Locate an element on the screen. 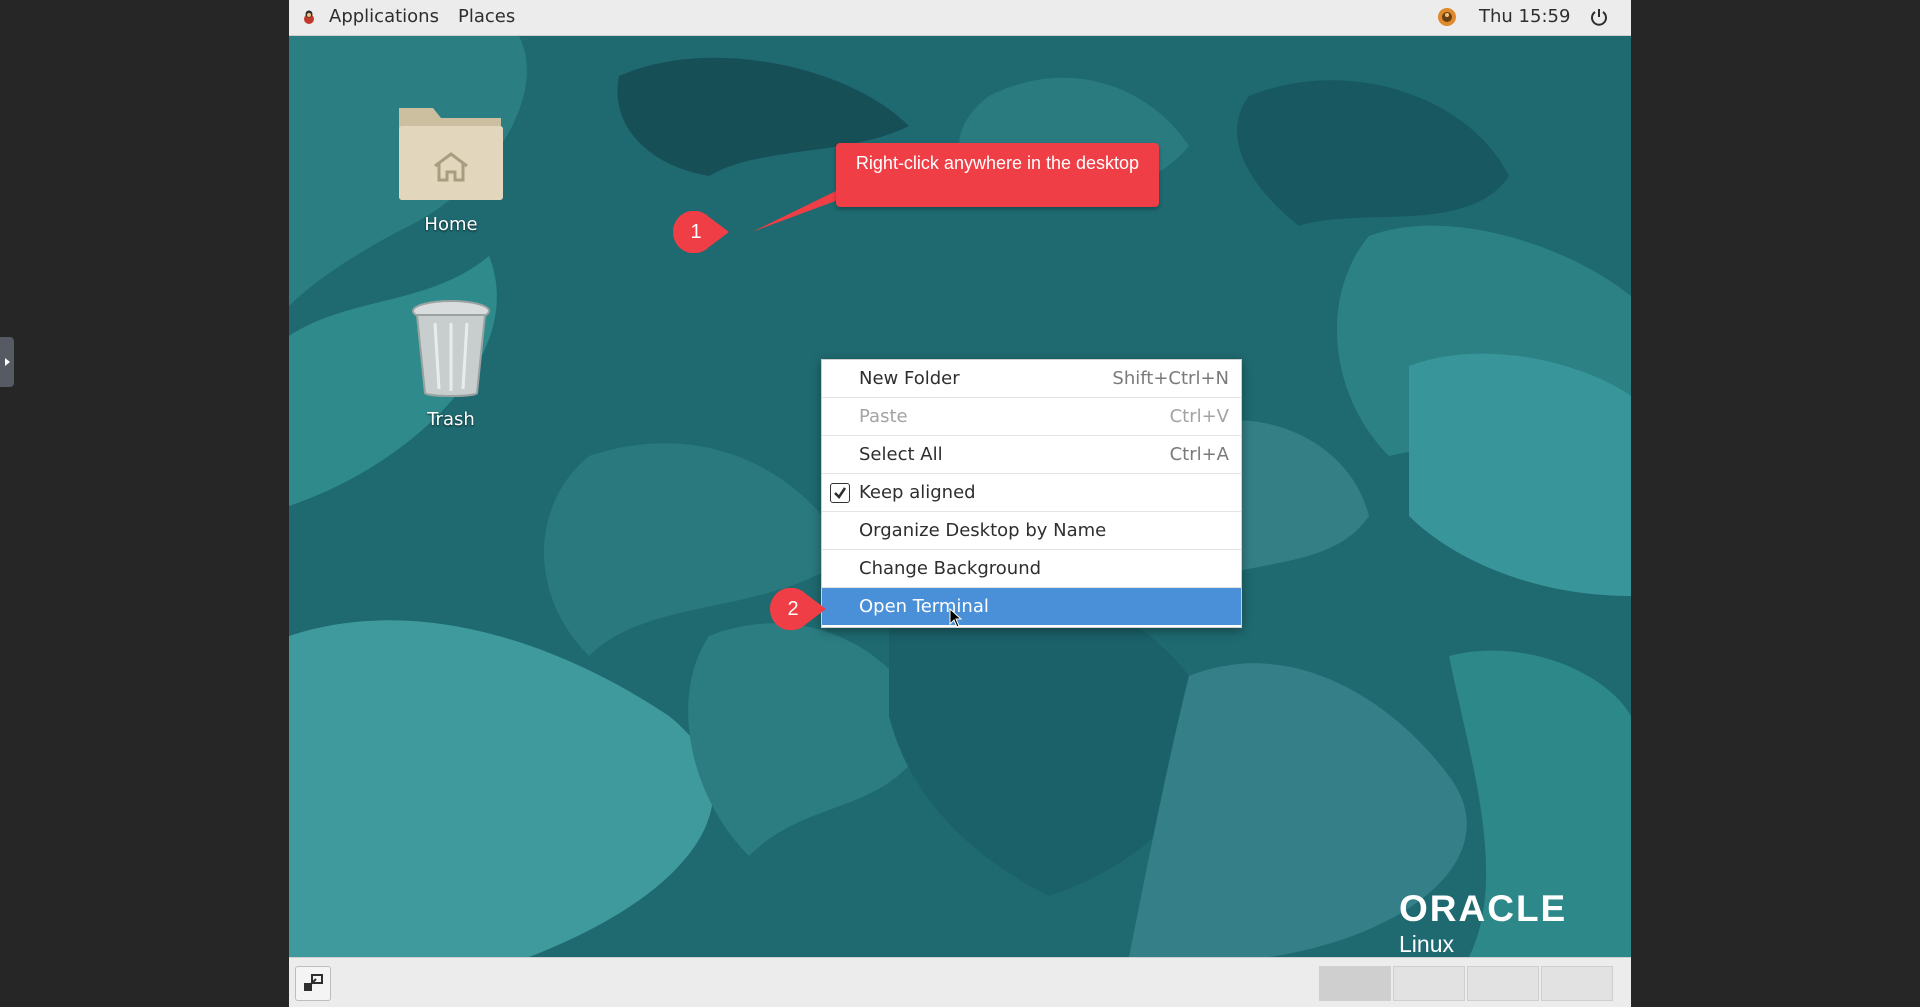 The image size is (1920, 1007). menu-item-label: Keep aligned is located at coordinates (917, 492).